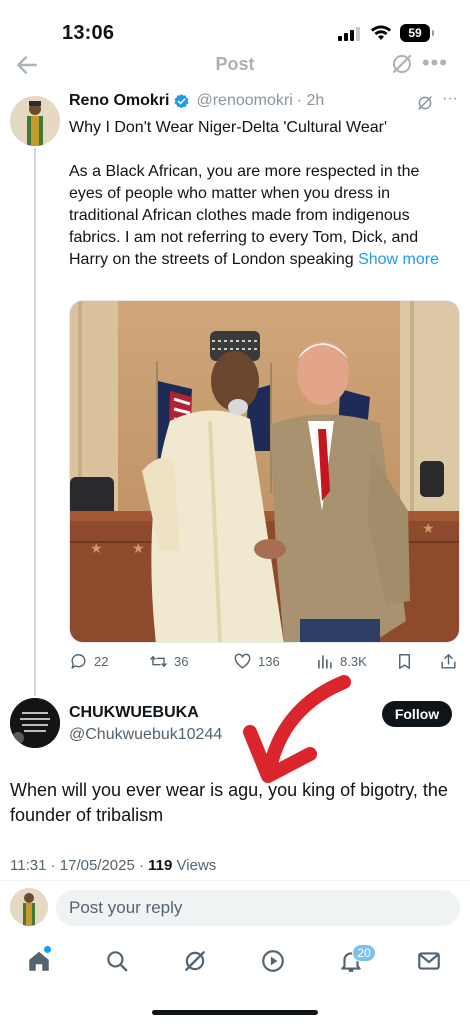  I want to click on reply-composer: Post your reply, so click(235, 909).